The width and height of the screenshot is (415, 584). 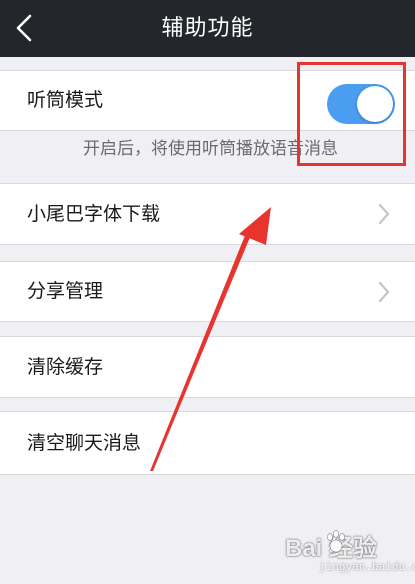 What do you see at coordinates (65, 367) in the screenshot?
I see `settings-item-label: 清除缓存` at bounding box center [65, 367].